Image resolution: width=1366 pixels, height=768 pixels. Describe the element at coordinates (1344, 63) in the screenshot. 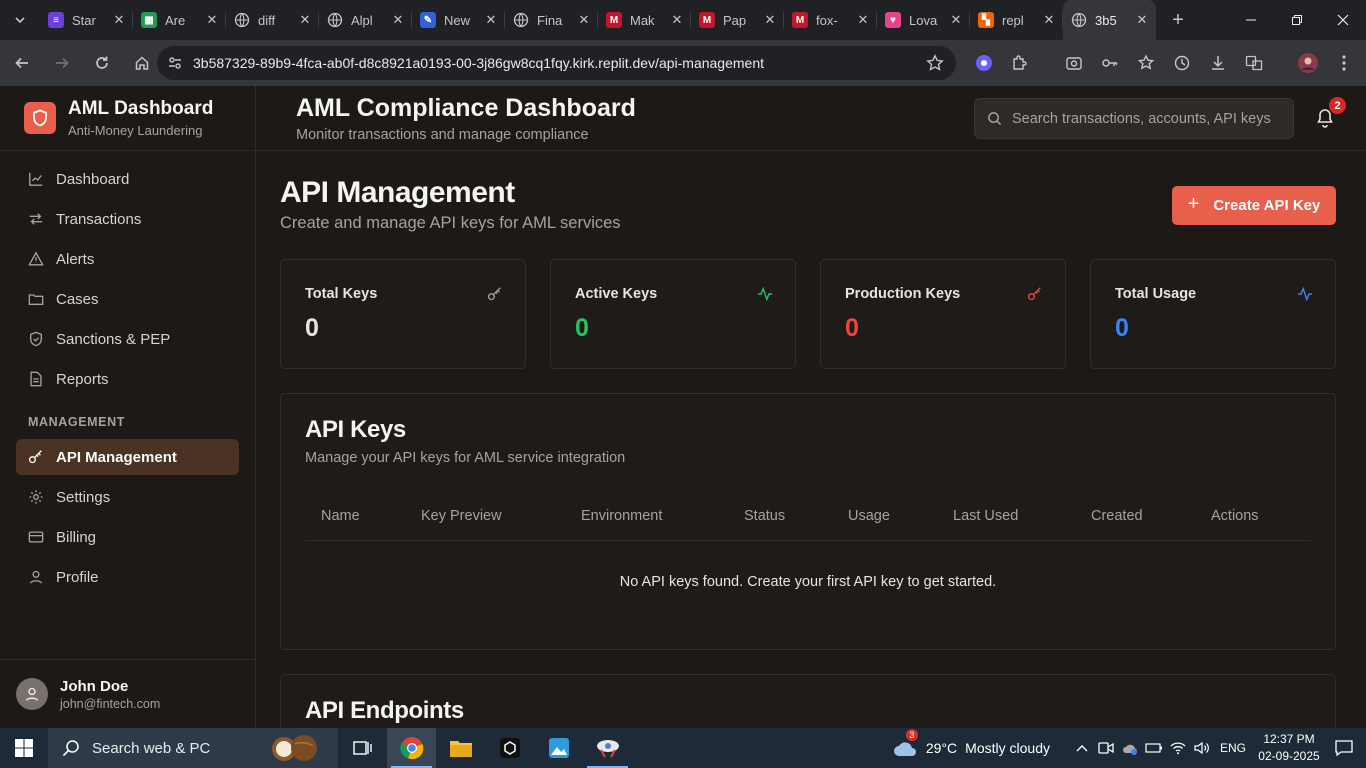

I see `browser-menu-button` at that location.